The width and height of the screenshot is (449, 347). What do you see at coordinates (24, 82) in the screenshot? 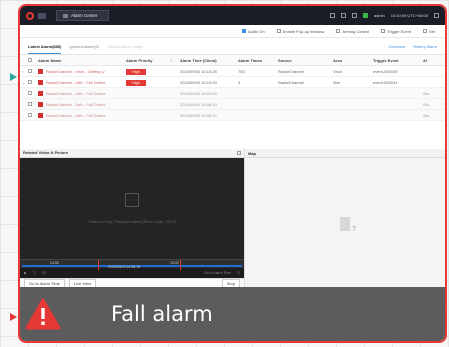
I see `expand-icon: ⌄` at bounding box center [24, 82].